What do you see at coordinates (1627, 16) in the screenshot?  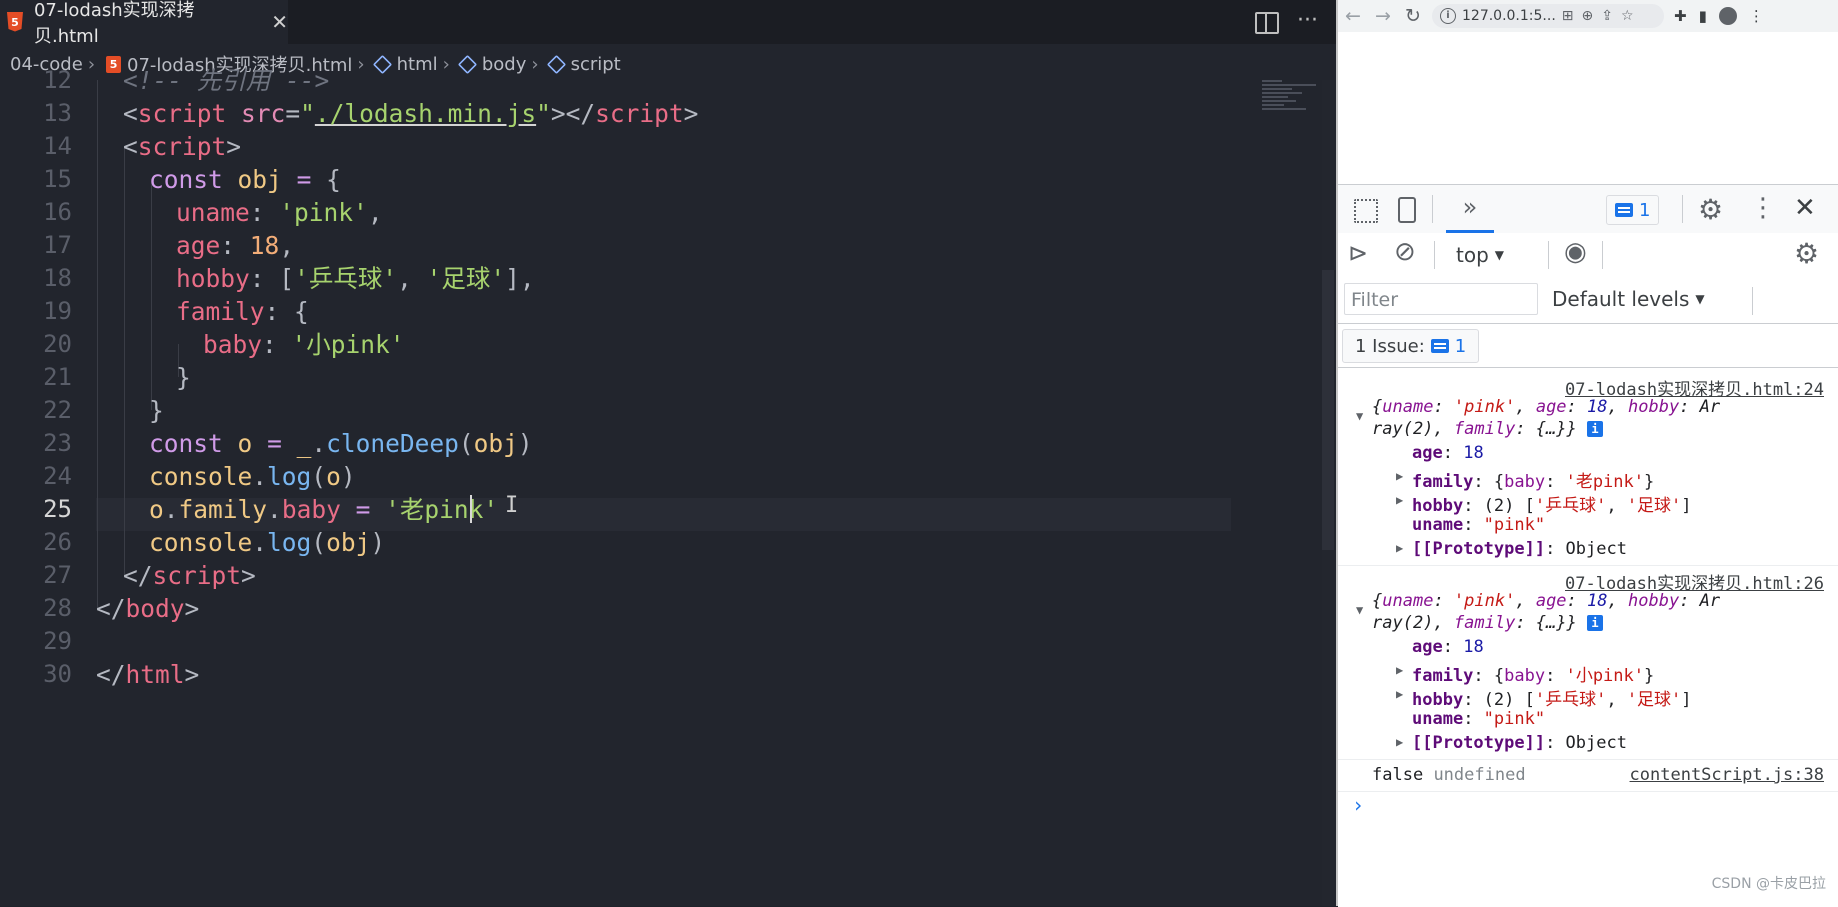 I see `bookmark-star-icon: ☆` at bounding box center [1627, 16].